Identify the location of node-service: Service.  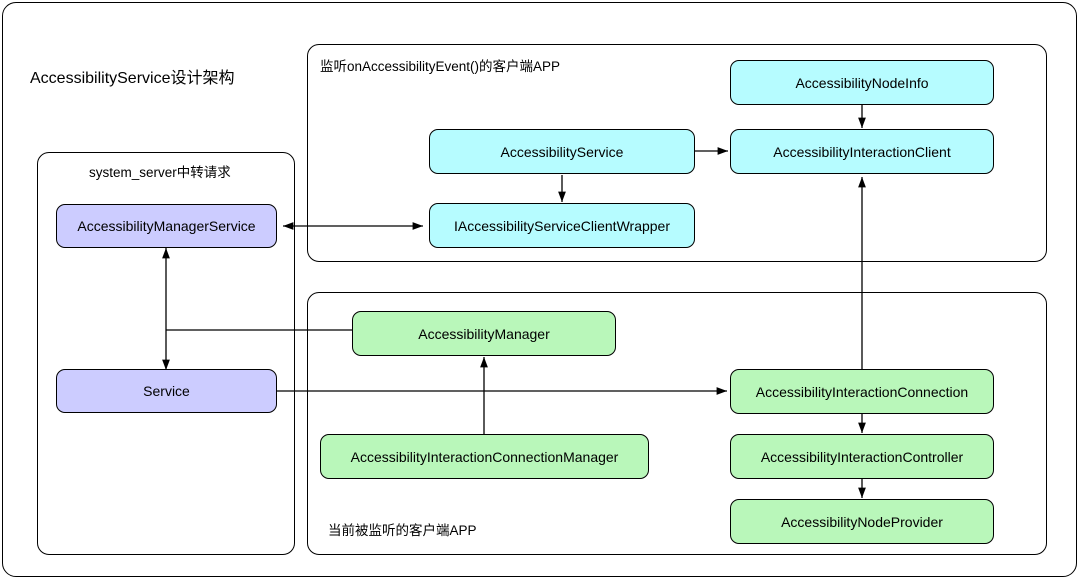
(166, 391).